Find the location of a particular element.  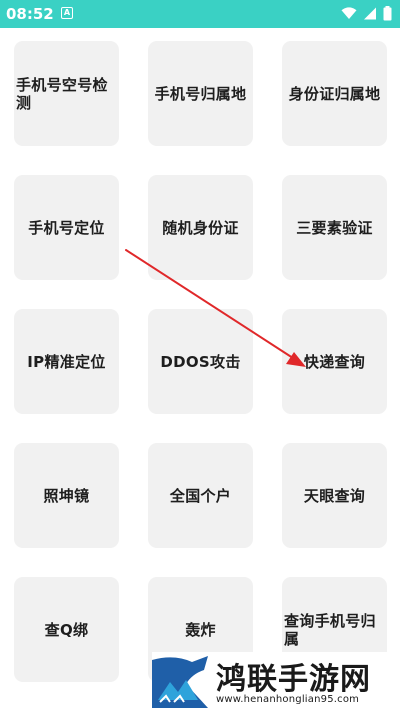

tile-label: 查询手机号归属 is located at coordinates (330, 629).